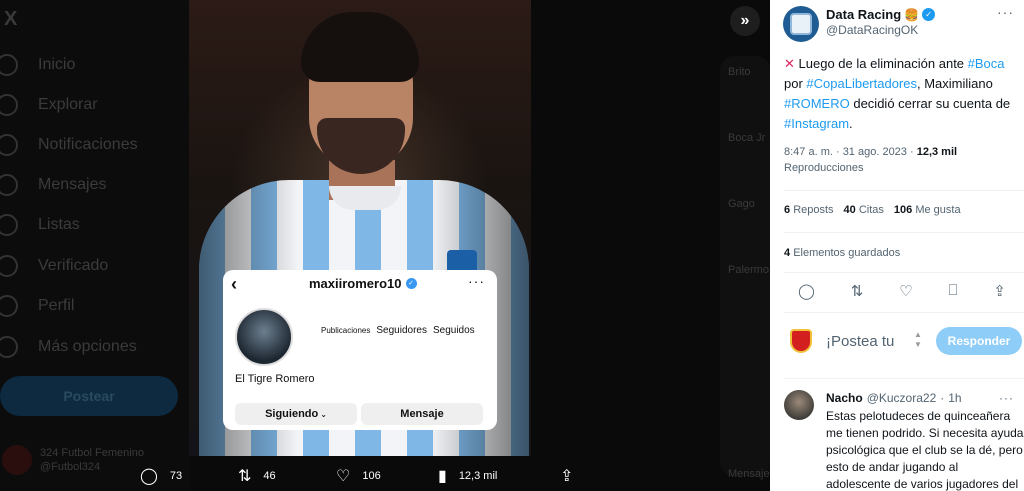 The width and height of the screenshot is (1024, 491). I want to click on hashtag-link: #ROMERO, so click(817, 103).